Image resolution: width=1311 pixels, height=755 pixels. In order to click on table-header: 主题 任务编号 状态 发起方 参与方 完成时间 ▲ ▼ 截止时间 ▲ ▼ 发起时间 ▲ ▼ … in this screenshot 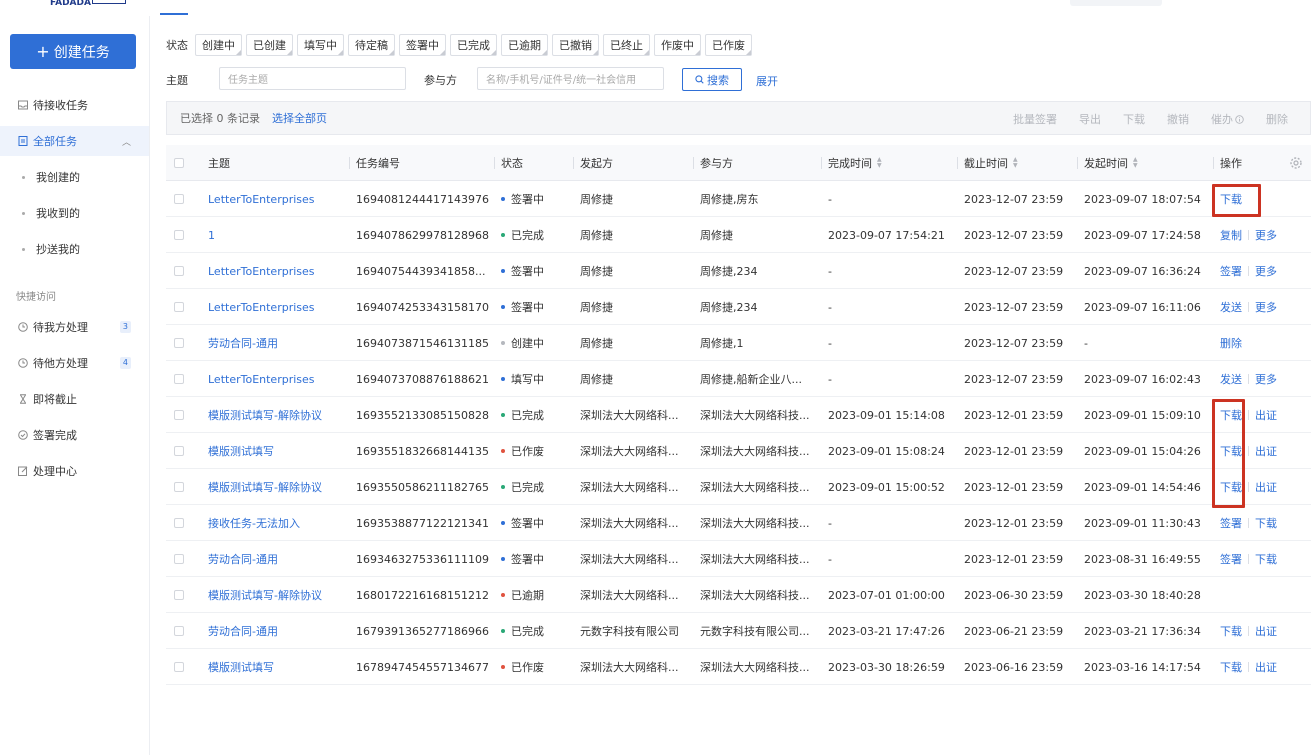, I will do `click(738, 163)`.